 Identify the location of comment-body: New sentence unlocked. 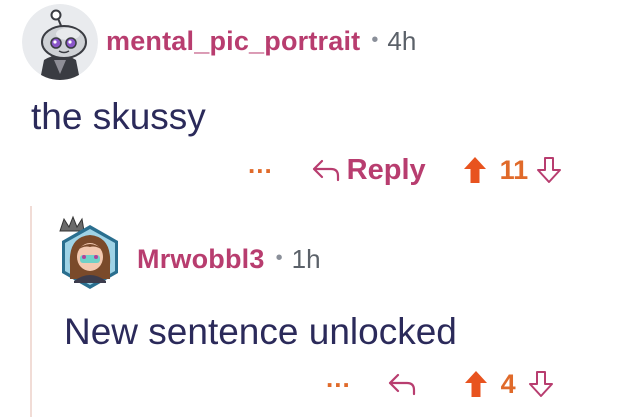
(260, 331).